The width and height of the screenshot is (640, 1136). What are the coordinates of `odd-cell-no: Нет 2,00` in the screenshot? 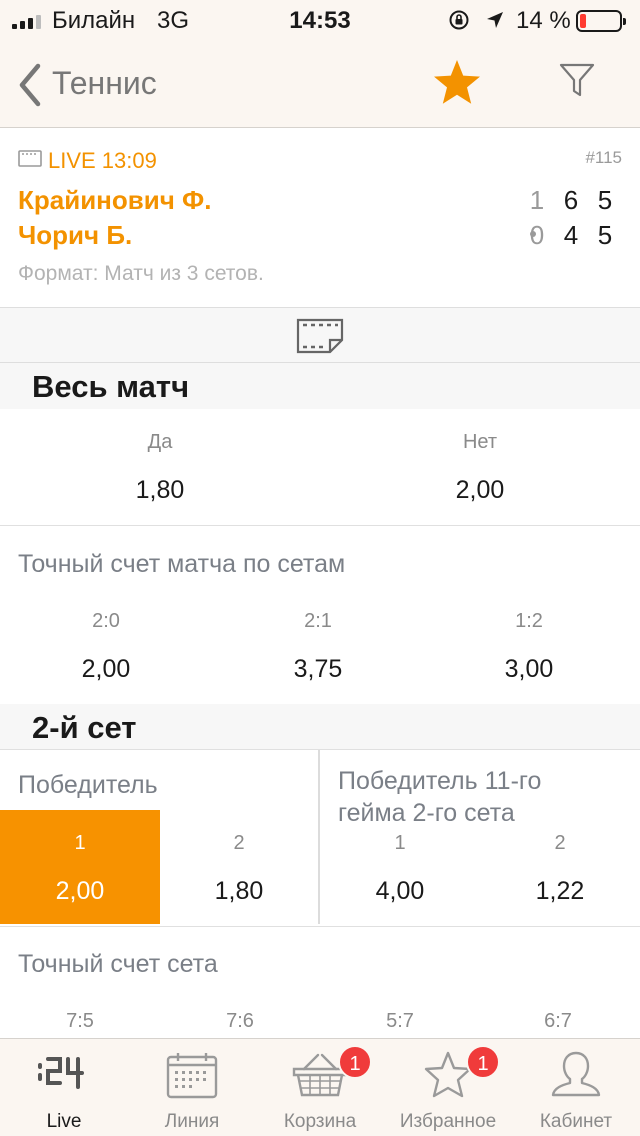 It's located at (480, 468).